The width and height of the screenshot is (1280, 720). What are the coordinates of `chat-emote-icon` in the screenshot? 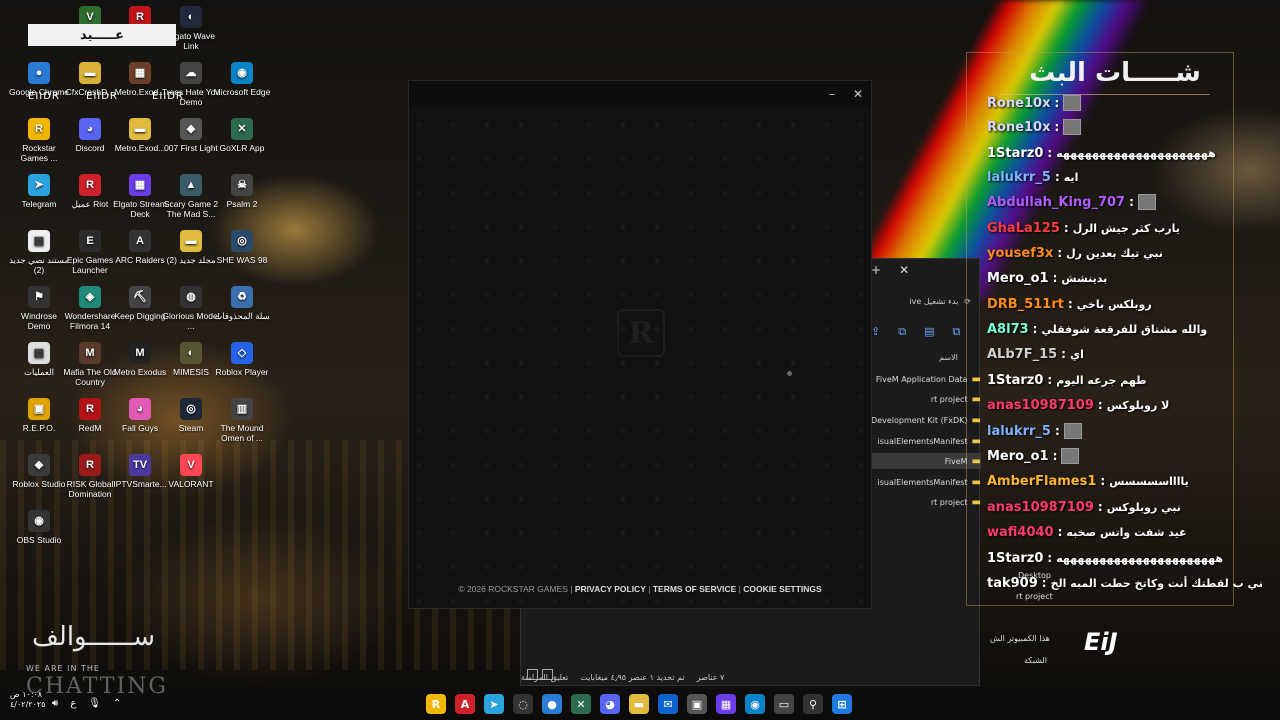 It's located at (1146, 202).